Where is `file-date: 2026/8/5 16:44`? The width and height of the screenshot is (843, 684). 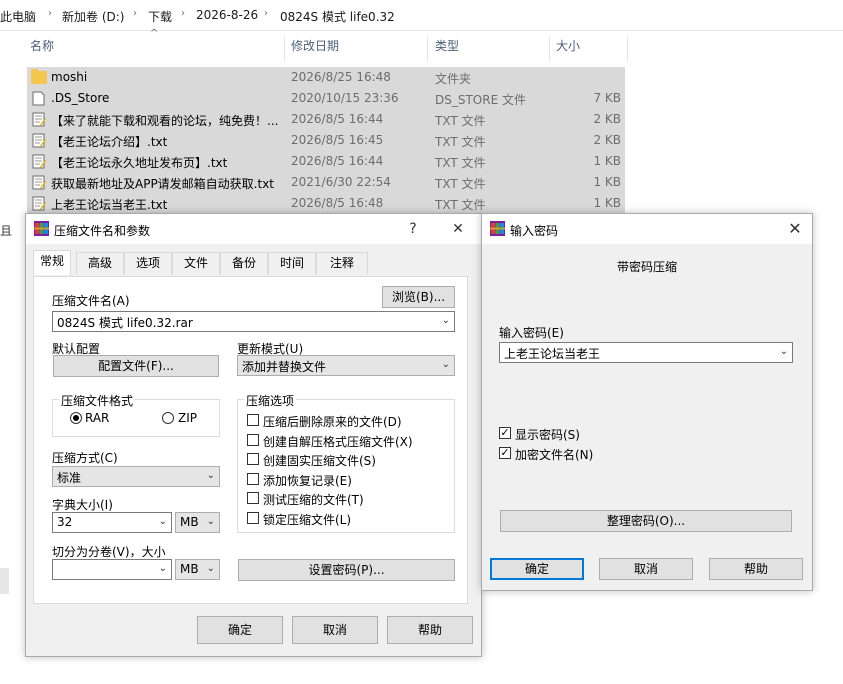 file-date: 2026/8/5 16:44 is located at coordinates (337, 161).